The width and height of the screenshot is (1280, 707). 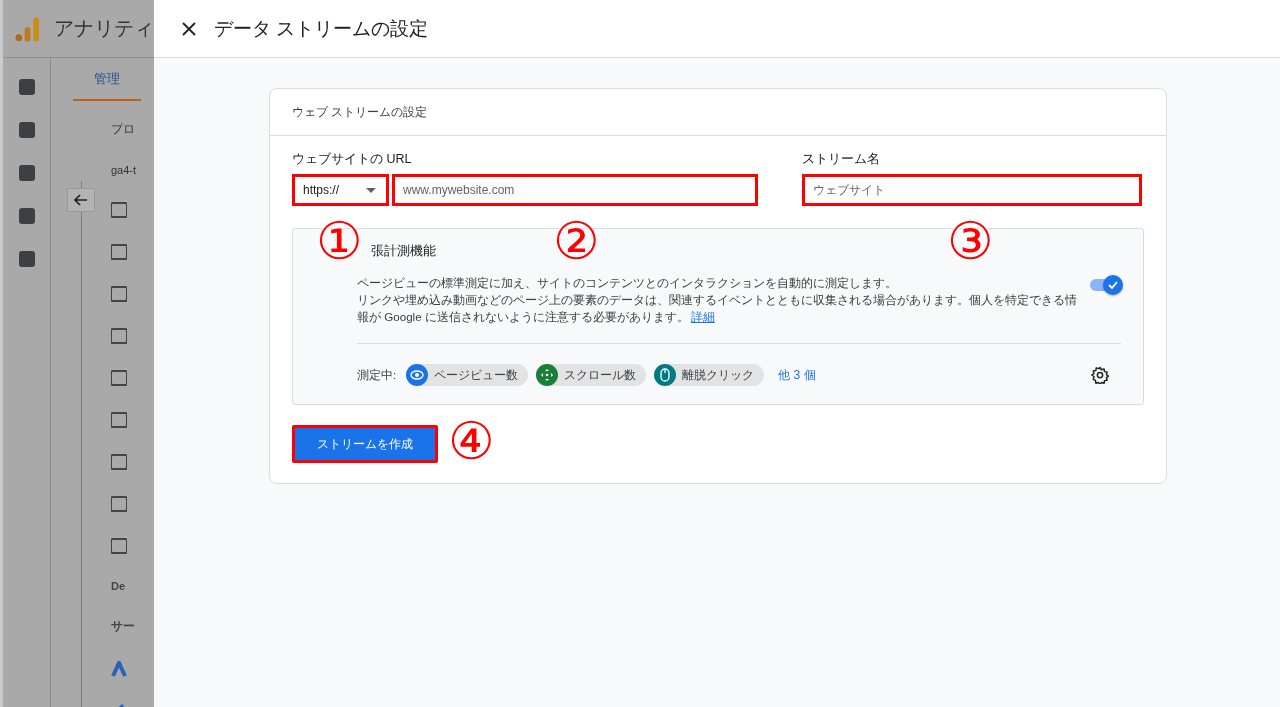 What do you see at coordinates (972, 190) in the screenshot?
I see `stream-name-field: ウェブサイト` at bounding box center [972, 190].